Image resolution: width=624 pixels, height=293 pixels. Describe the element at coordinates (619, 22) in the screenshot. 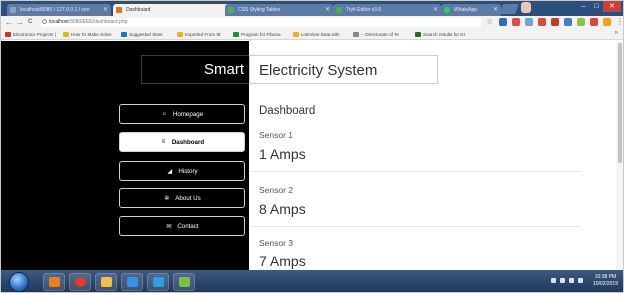

I see `menu-icon: ⋮` at that location.